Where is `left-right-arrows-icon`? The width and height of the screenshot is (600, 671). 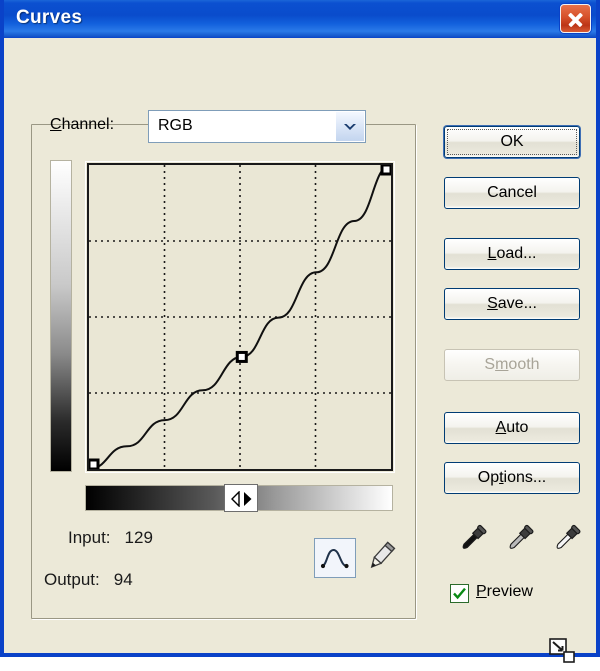
left-right-arrows-icon is located at coordinates (241, 498).